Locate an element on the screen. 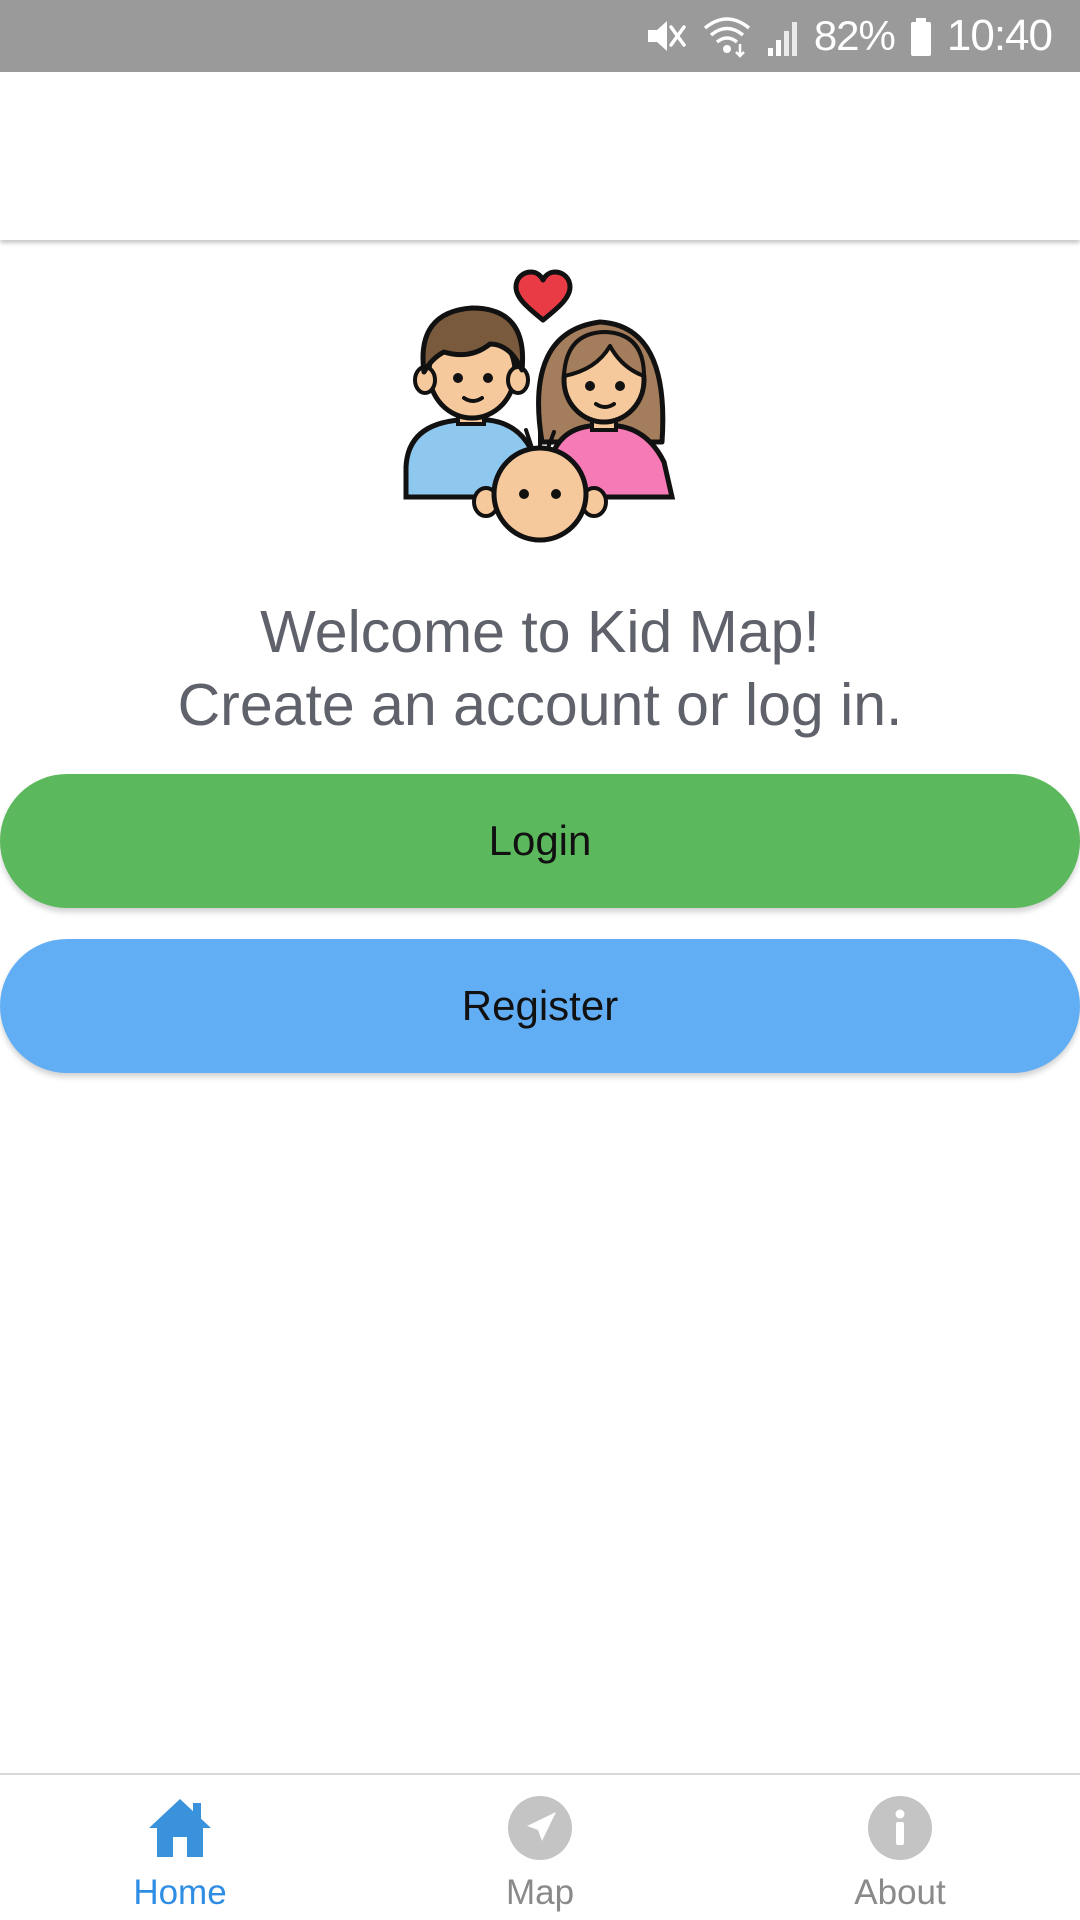 The width and height of the screenshot is (1080, 1920). login-button-label: Login is located at coordinates (540, 840).